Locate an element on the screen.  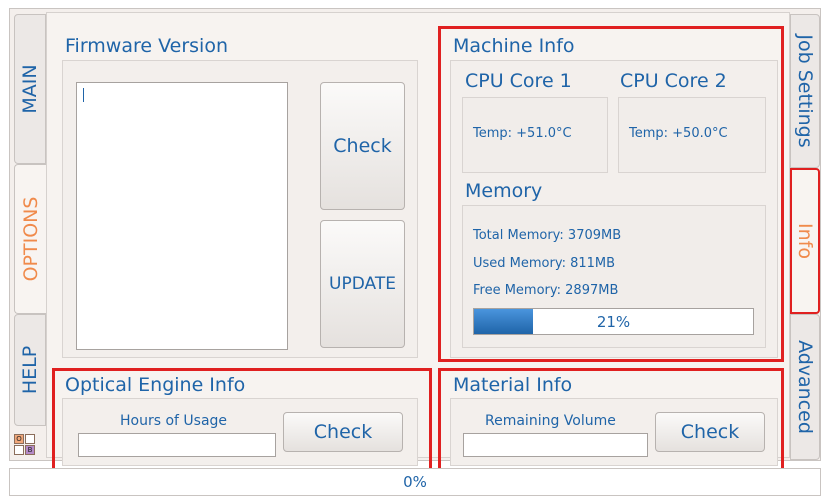
tab-job-settings-label: Job Settings is located at coordinates (805, 91).